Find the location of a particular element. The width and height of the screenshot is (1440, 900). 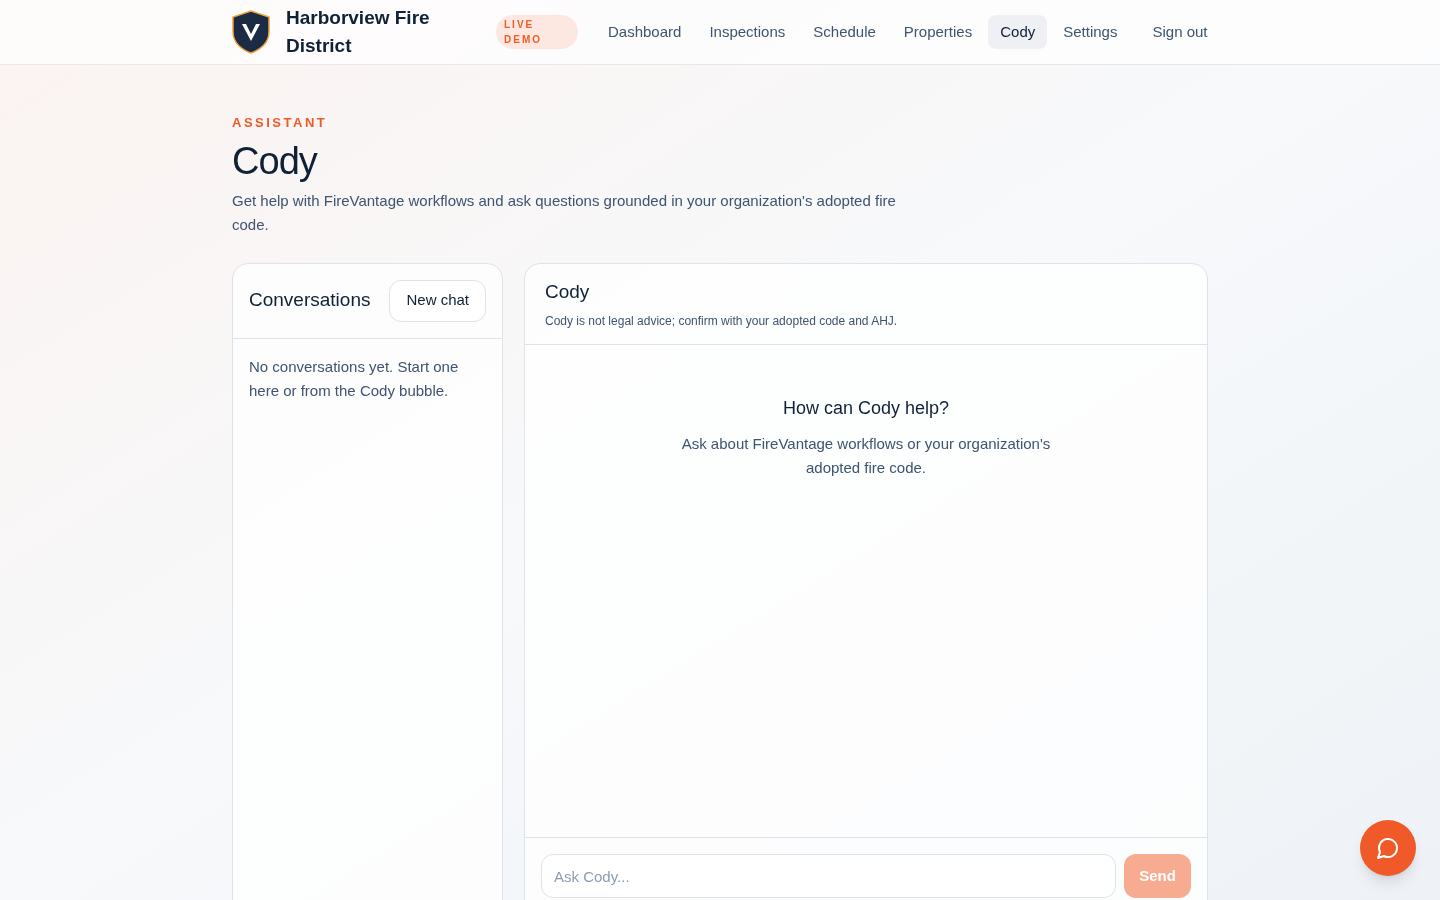

nav-link: Schedule is located at coordinates (844, 32).